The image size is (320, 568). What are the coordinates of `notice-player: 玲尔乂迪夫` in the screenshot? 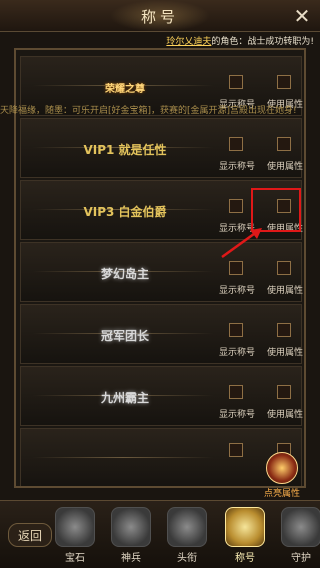 It's located at (188, 42).